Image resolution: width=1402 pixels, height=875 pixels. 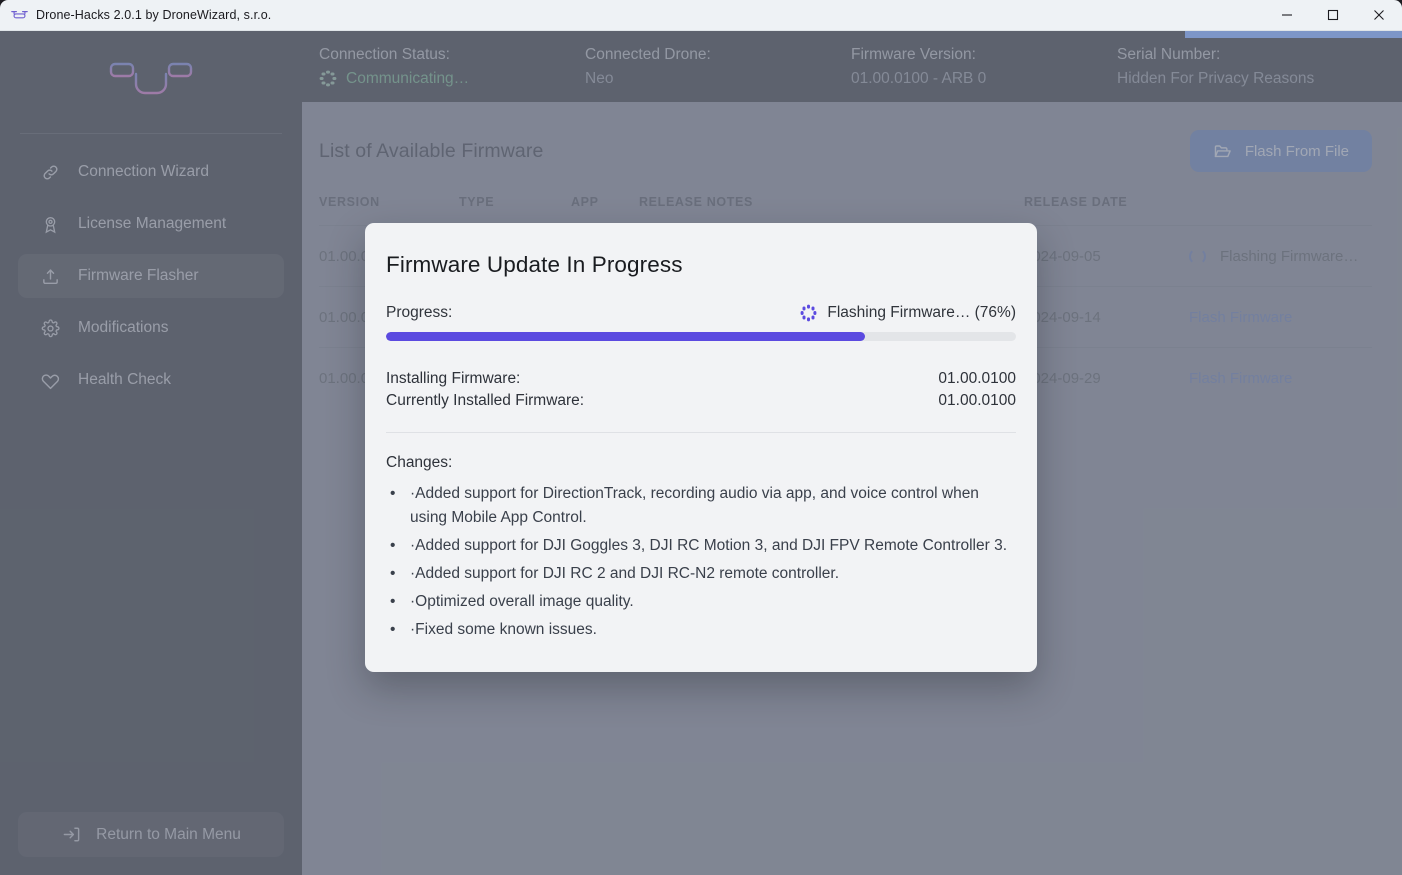 I want to click on title-bar-left: Drone-Hacks 2.0.1 by DroneWizard, s.r.o., so click(x=135, y=15).